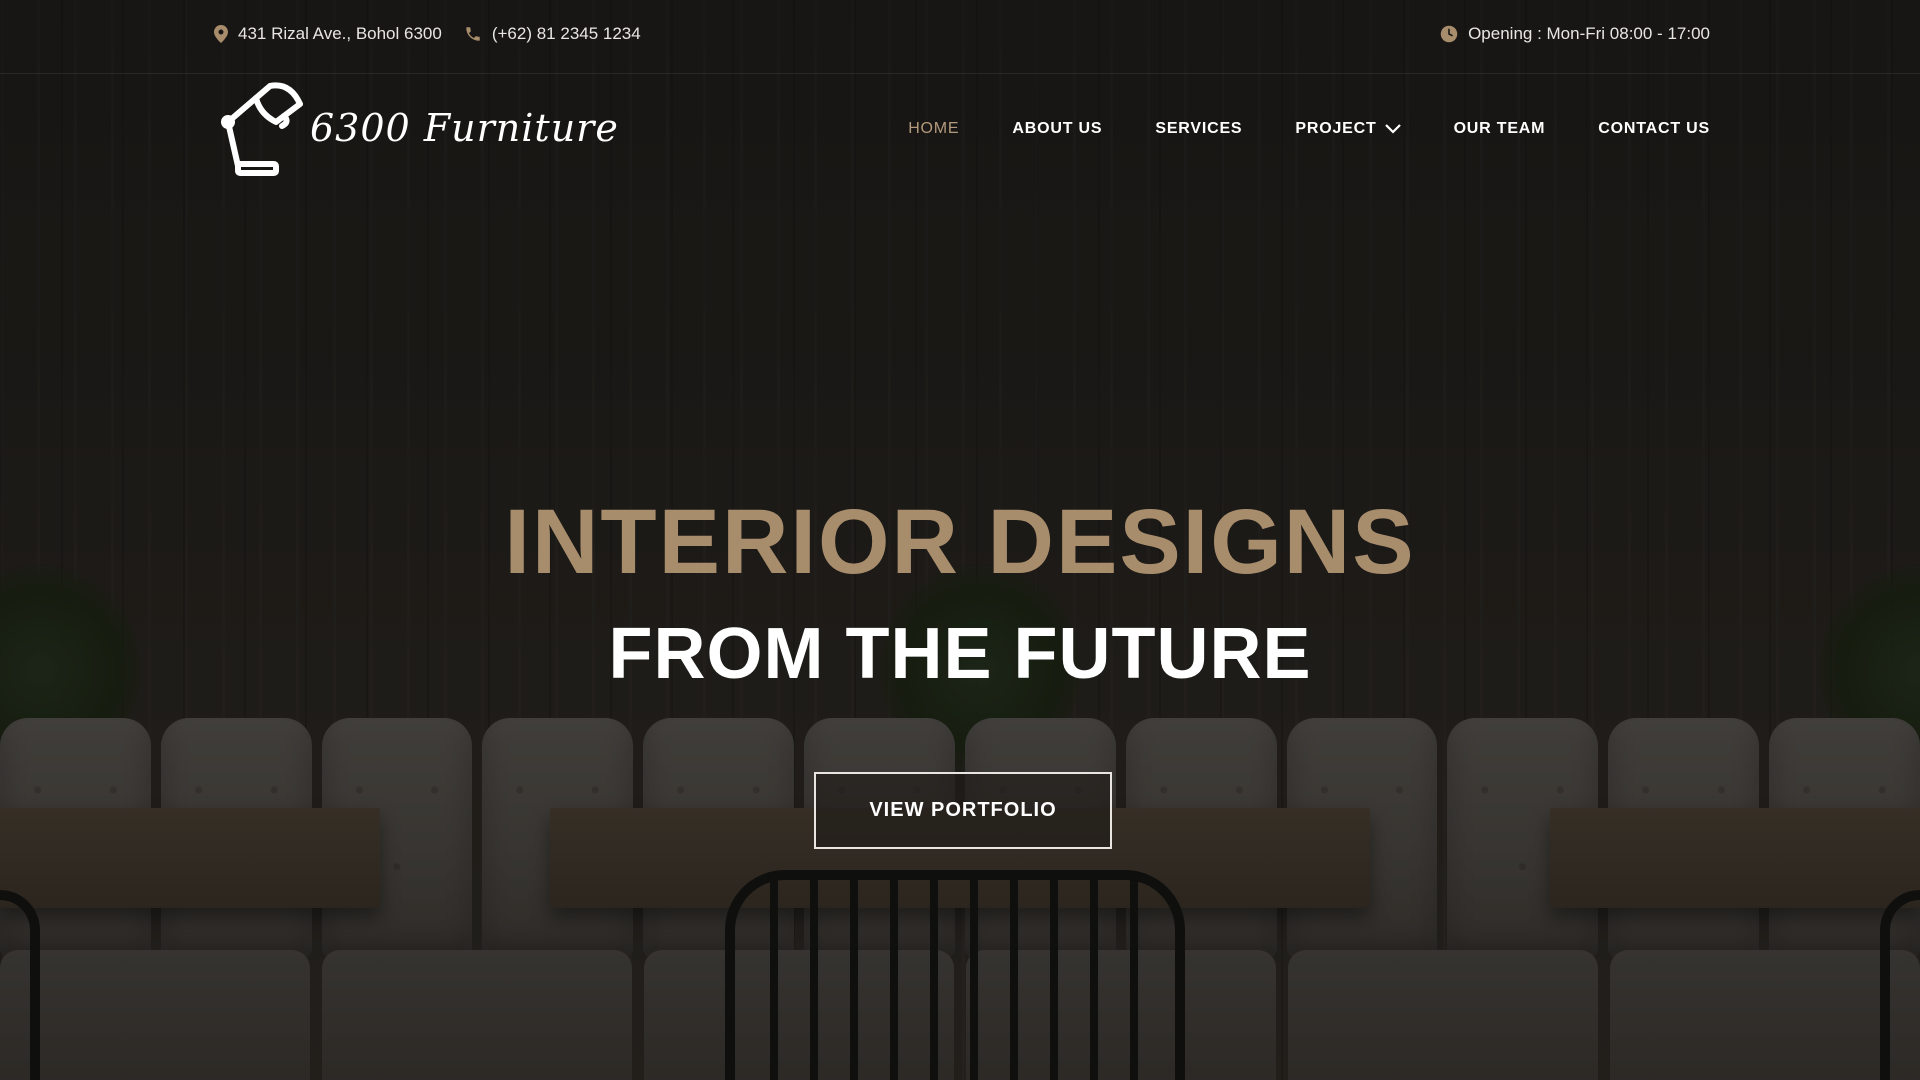 This screenshot has width=1920, height=1080. I want to click on opening-hours-item: Opening : Mon-Fri 08:00 - 17:00, so click(1575, 34).